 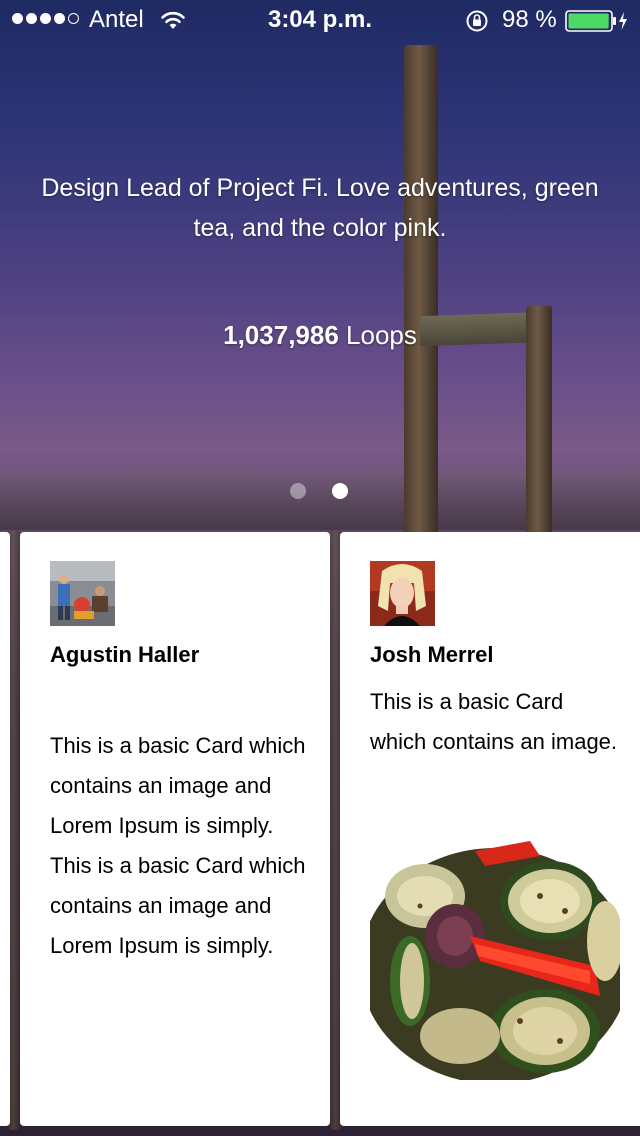 I want to click on loops-counter: 1,037,986 Loops, so click(x=320, y=335).